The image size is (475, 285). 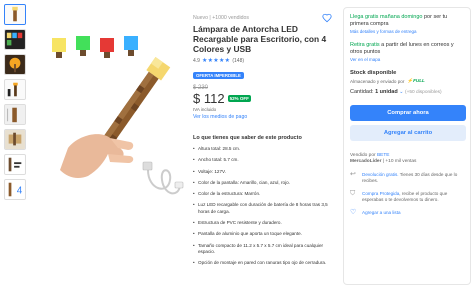 What do you see at coordinates (381, 213) in the screenshot?
I see `add-to-list-link: Agregar a una lista` at bounding box center [381, 213].